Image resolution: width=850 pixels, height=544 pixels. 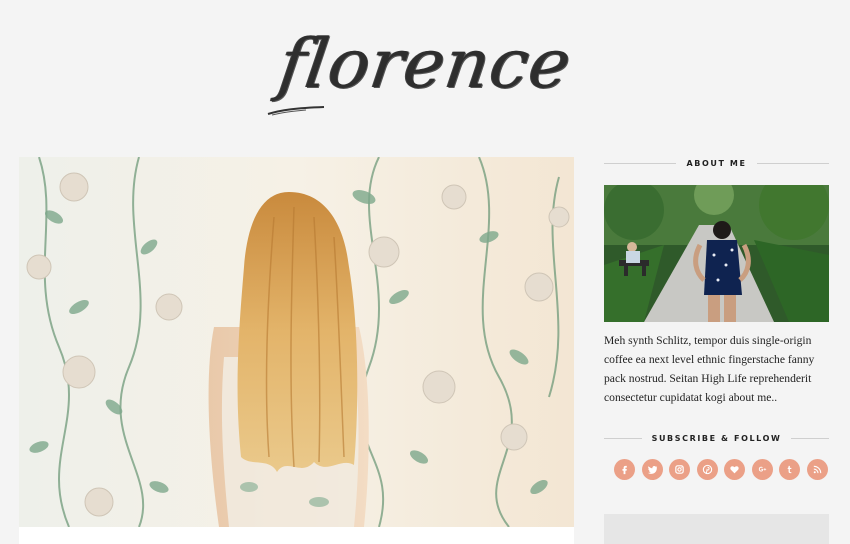 I want to click on site-logo: florence, so click(x=425, y=70).